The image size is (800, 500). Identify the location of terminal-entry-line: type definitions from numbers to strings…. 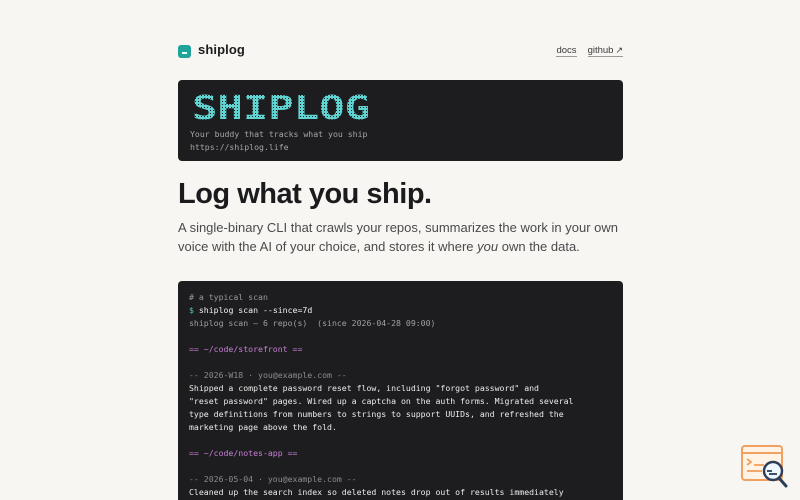
(376, 414).